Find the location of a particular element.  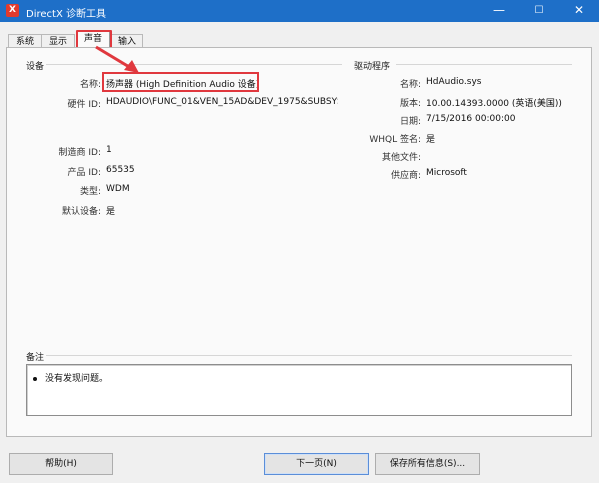

notes-list-box: 没有发现问题。 is located at coordinates (299, 390).